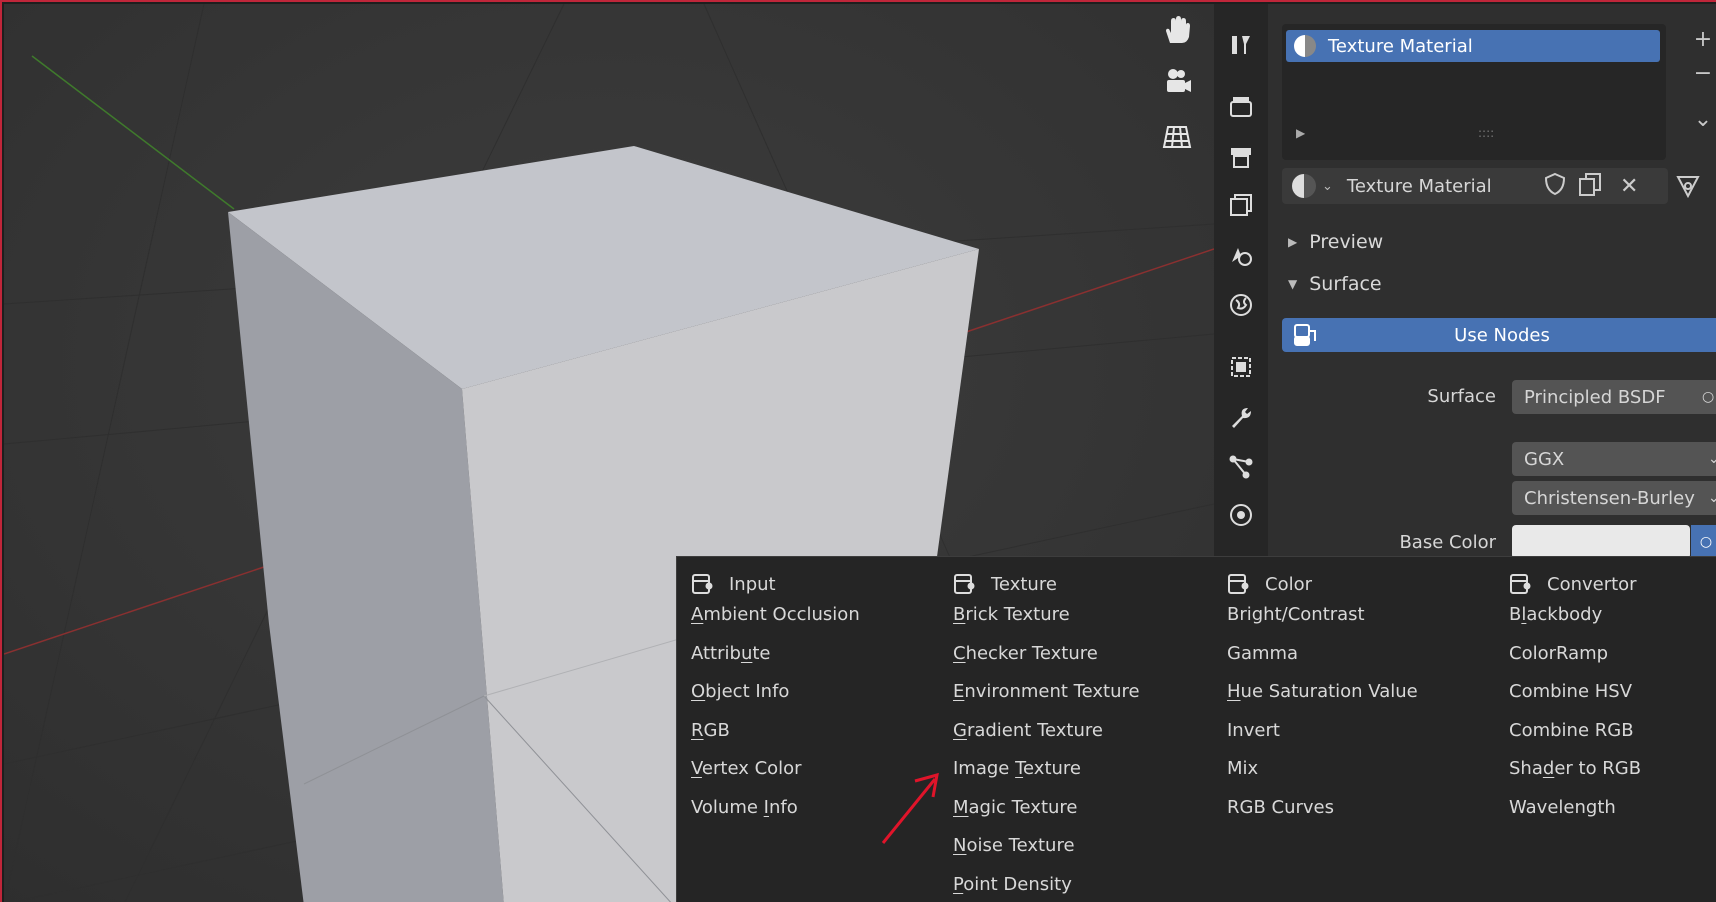  I want to click on material-sphere-icon, so click(1305, 46).